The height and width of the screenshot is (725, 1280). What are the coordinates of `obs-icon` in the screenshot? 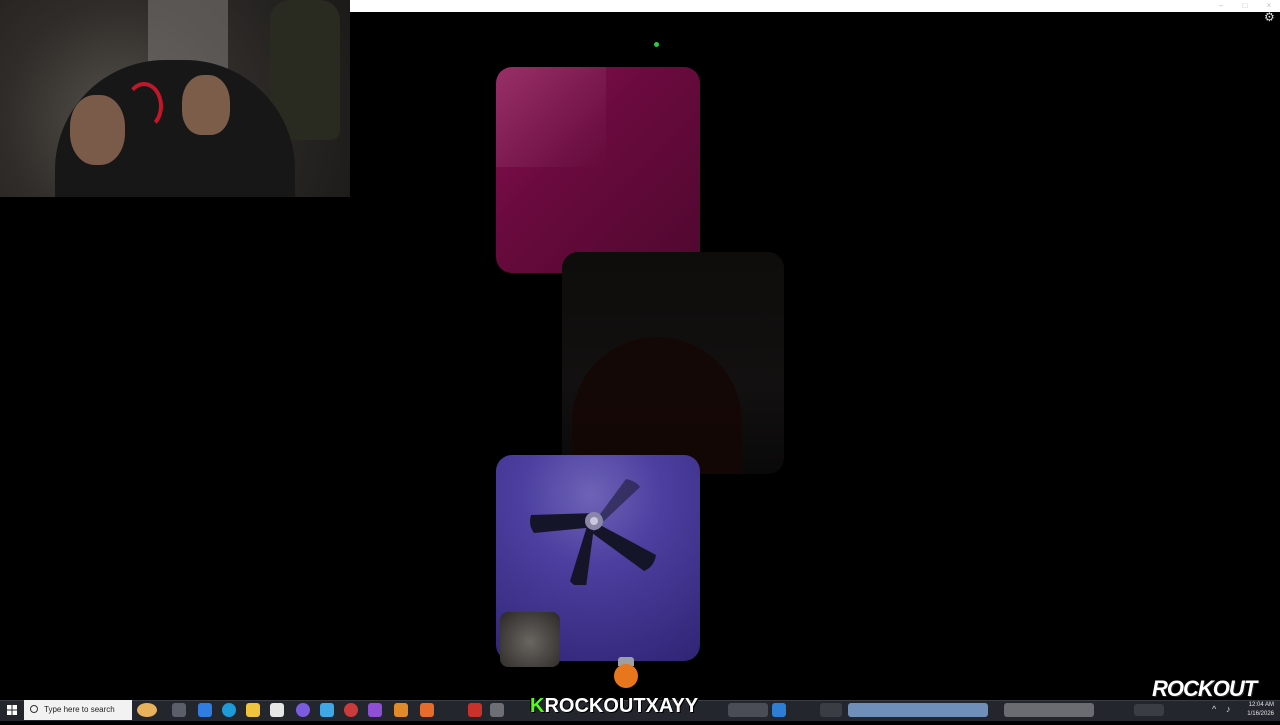 It's located at (351, 710).